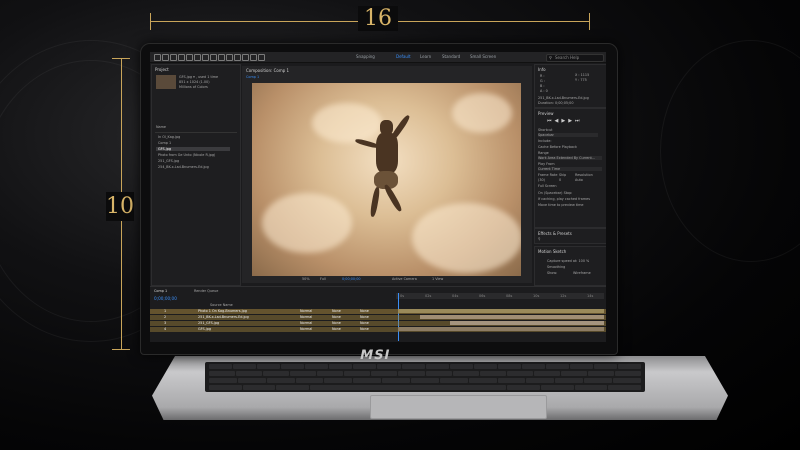  I want to click on play-from-select: Current Time, so click(570, 169).